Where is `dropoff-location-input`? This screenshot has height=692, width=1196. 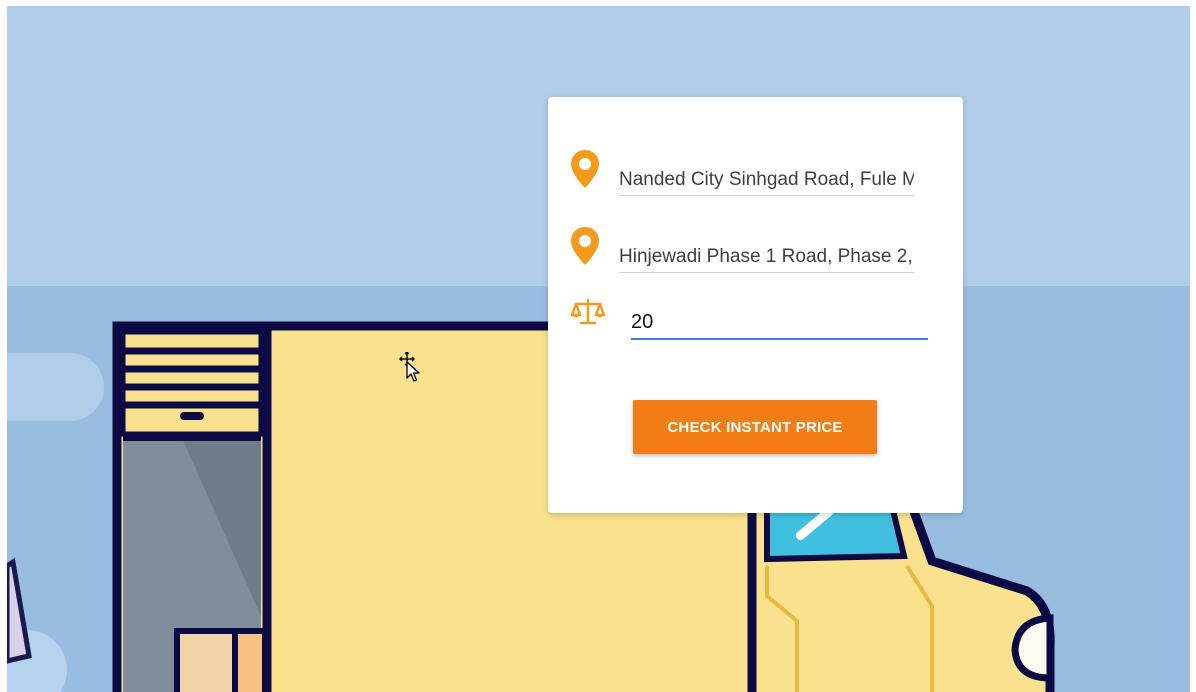 dropoff-location-input is located at coordinates (766, 257).